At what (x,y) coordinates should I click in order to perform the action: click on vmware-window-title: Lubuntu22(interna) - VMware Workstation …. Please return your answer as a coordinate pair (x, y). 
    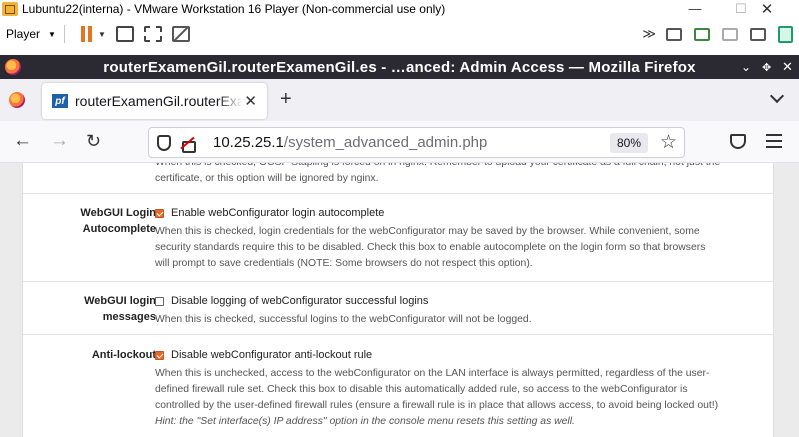
    Looking at the image, I should click on (234, 8).